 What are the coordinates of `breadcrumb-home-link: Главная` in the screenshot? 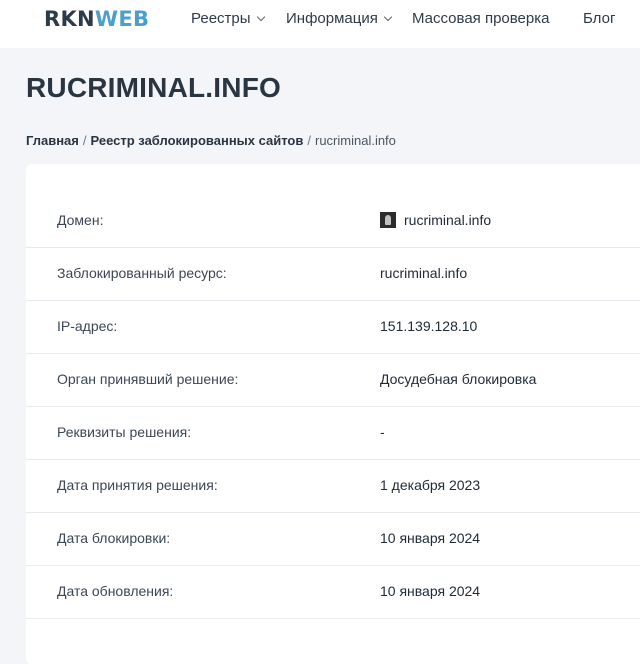 It's located at (52, 140).